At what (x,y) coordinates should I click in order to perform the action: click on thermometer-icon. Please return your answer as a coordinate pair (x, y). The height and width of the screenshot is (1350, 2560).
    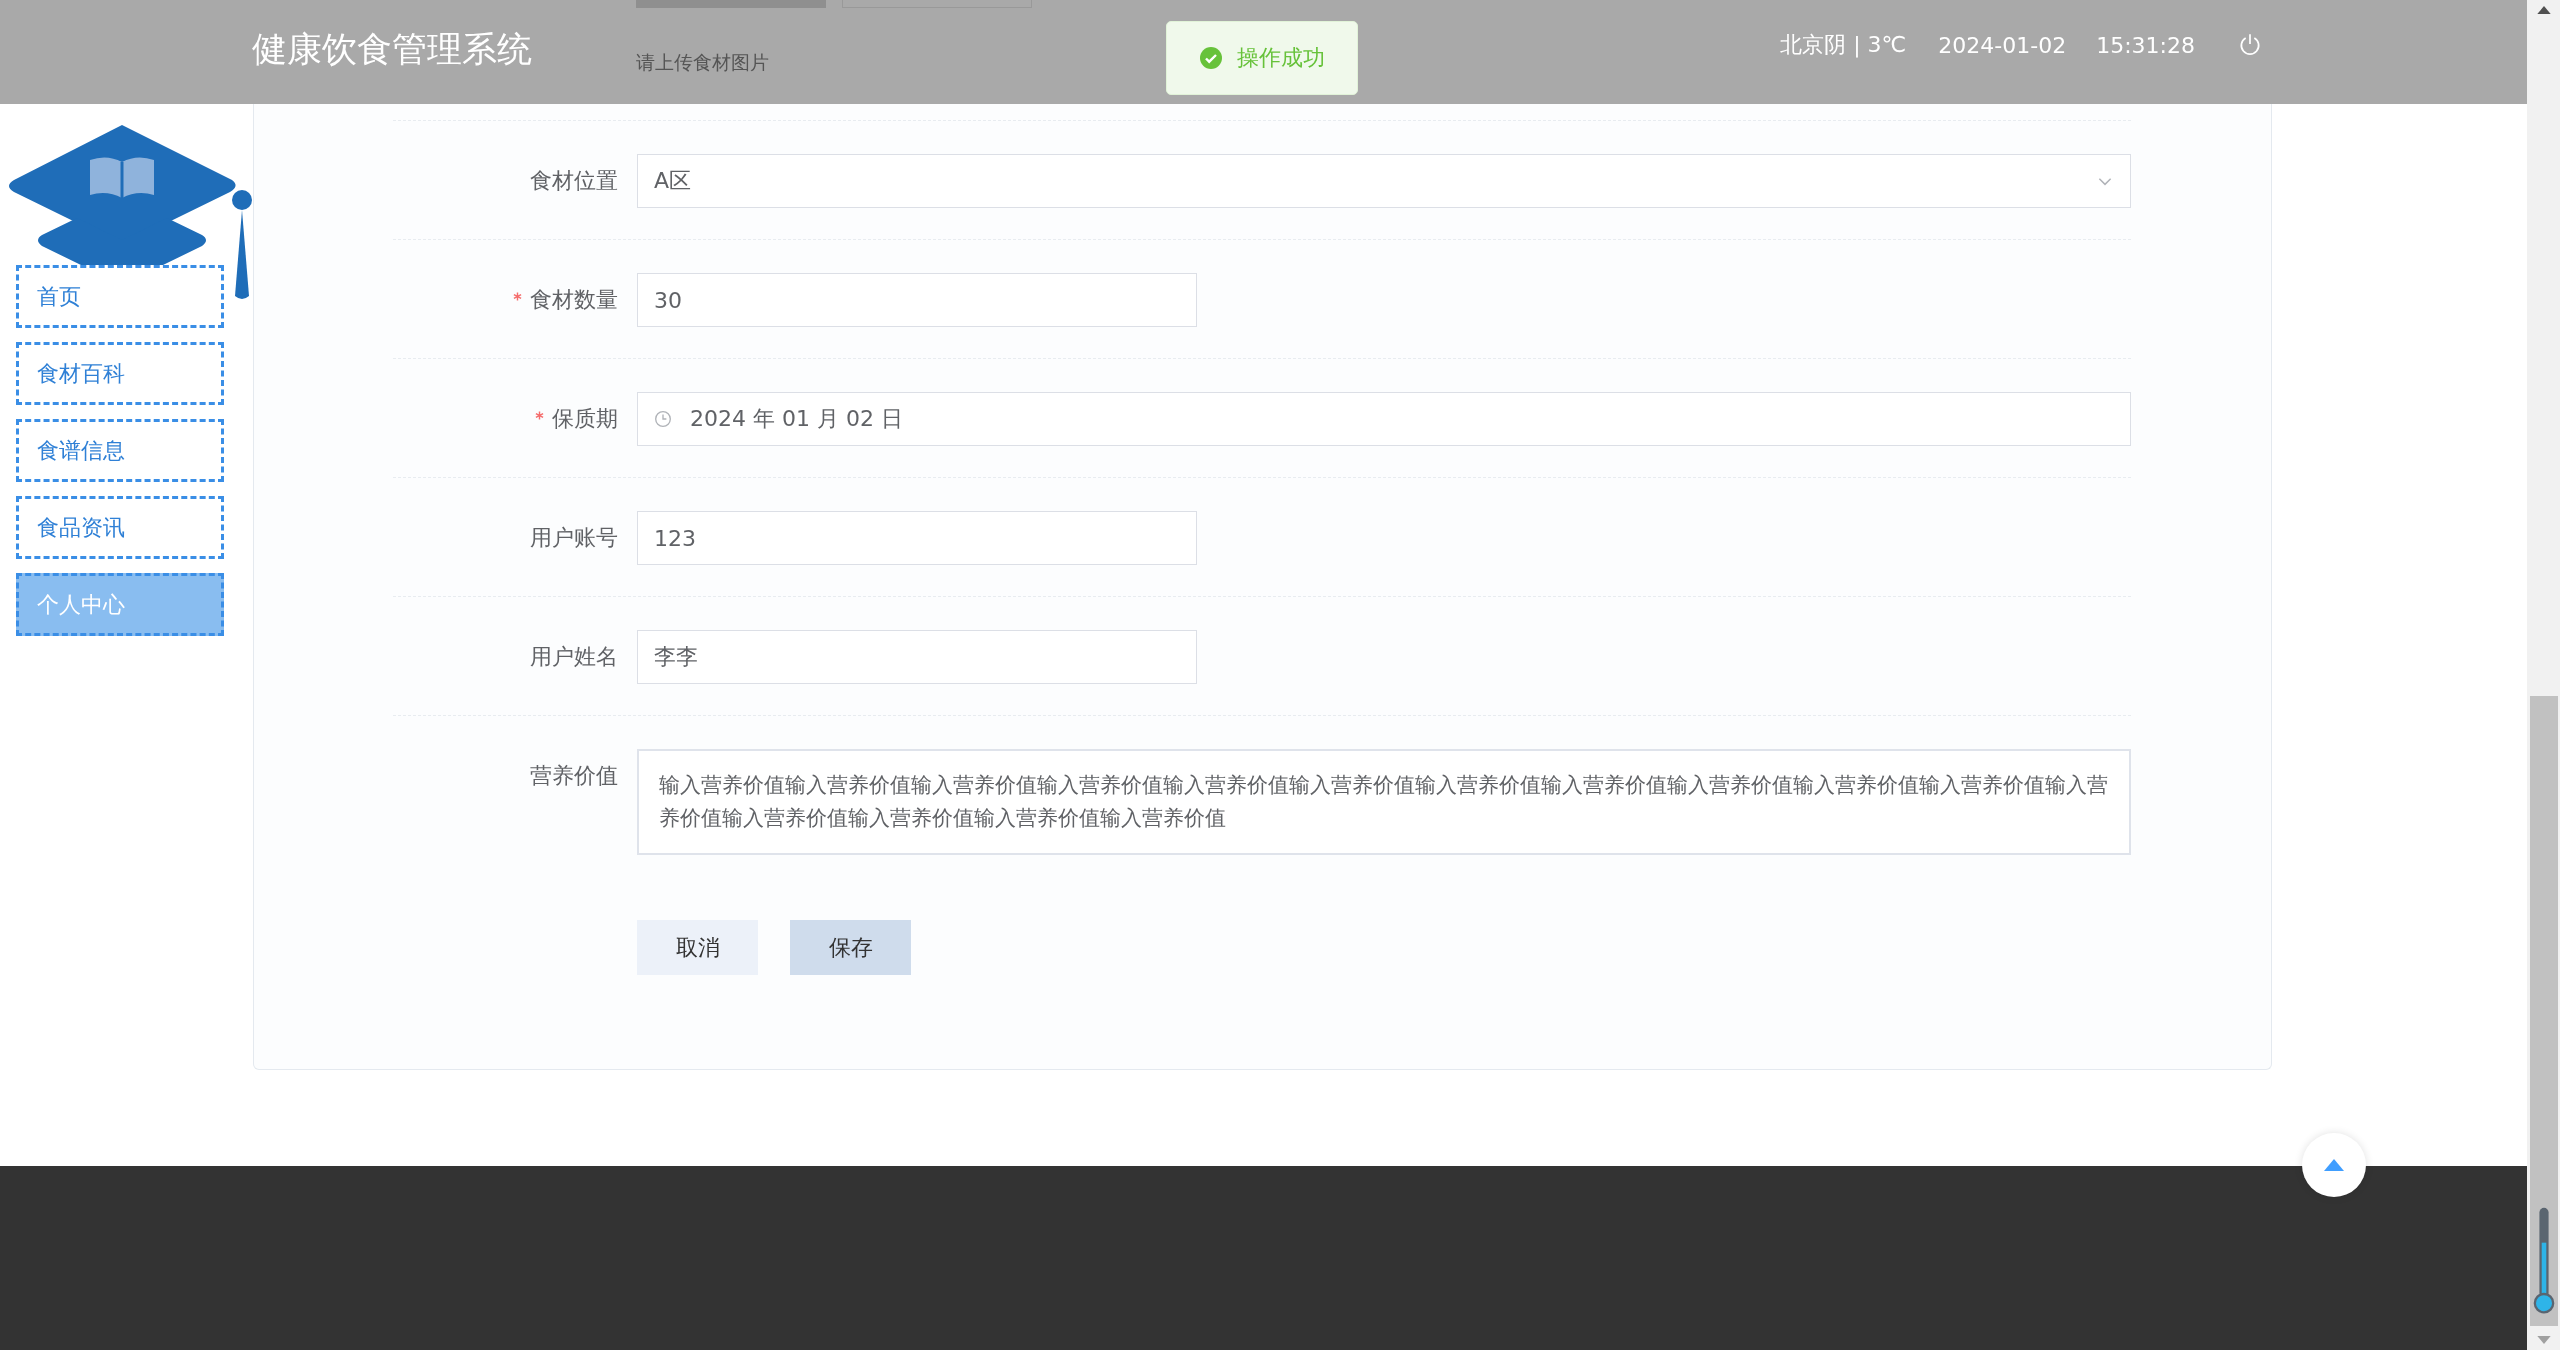
    Looking at the image, I should click on (2543, 1261).